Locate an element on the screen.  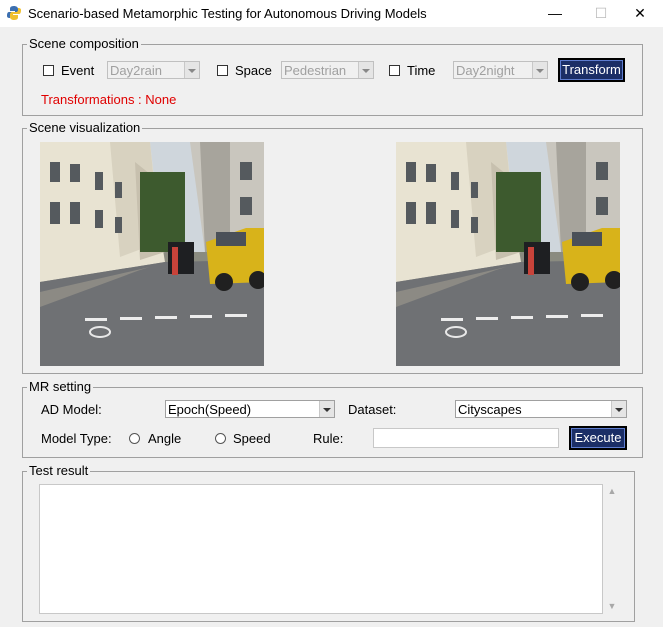
transformed-scene-image is located at coordinates (508, 254).